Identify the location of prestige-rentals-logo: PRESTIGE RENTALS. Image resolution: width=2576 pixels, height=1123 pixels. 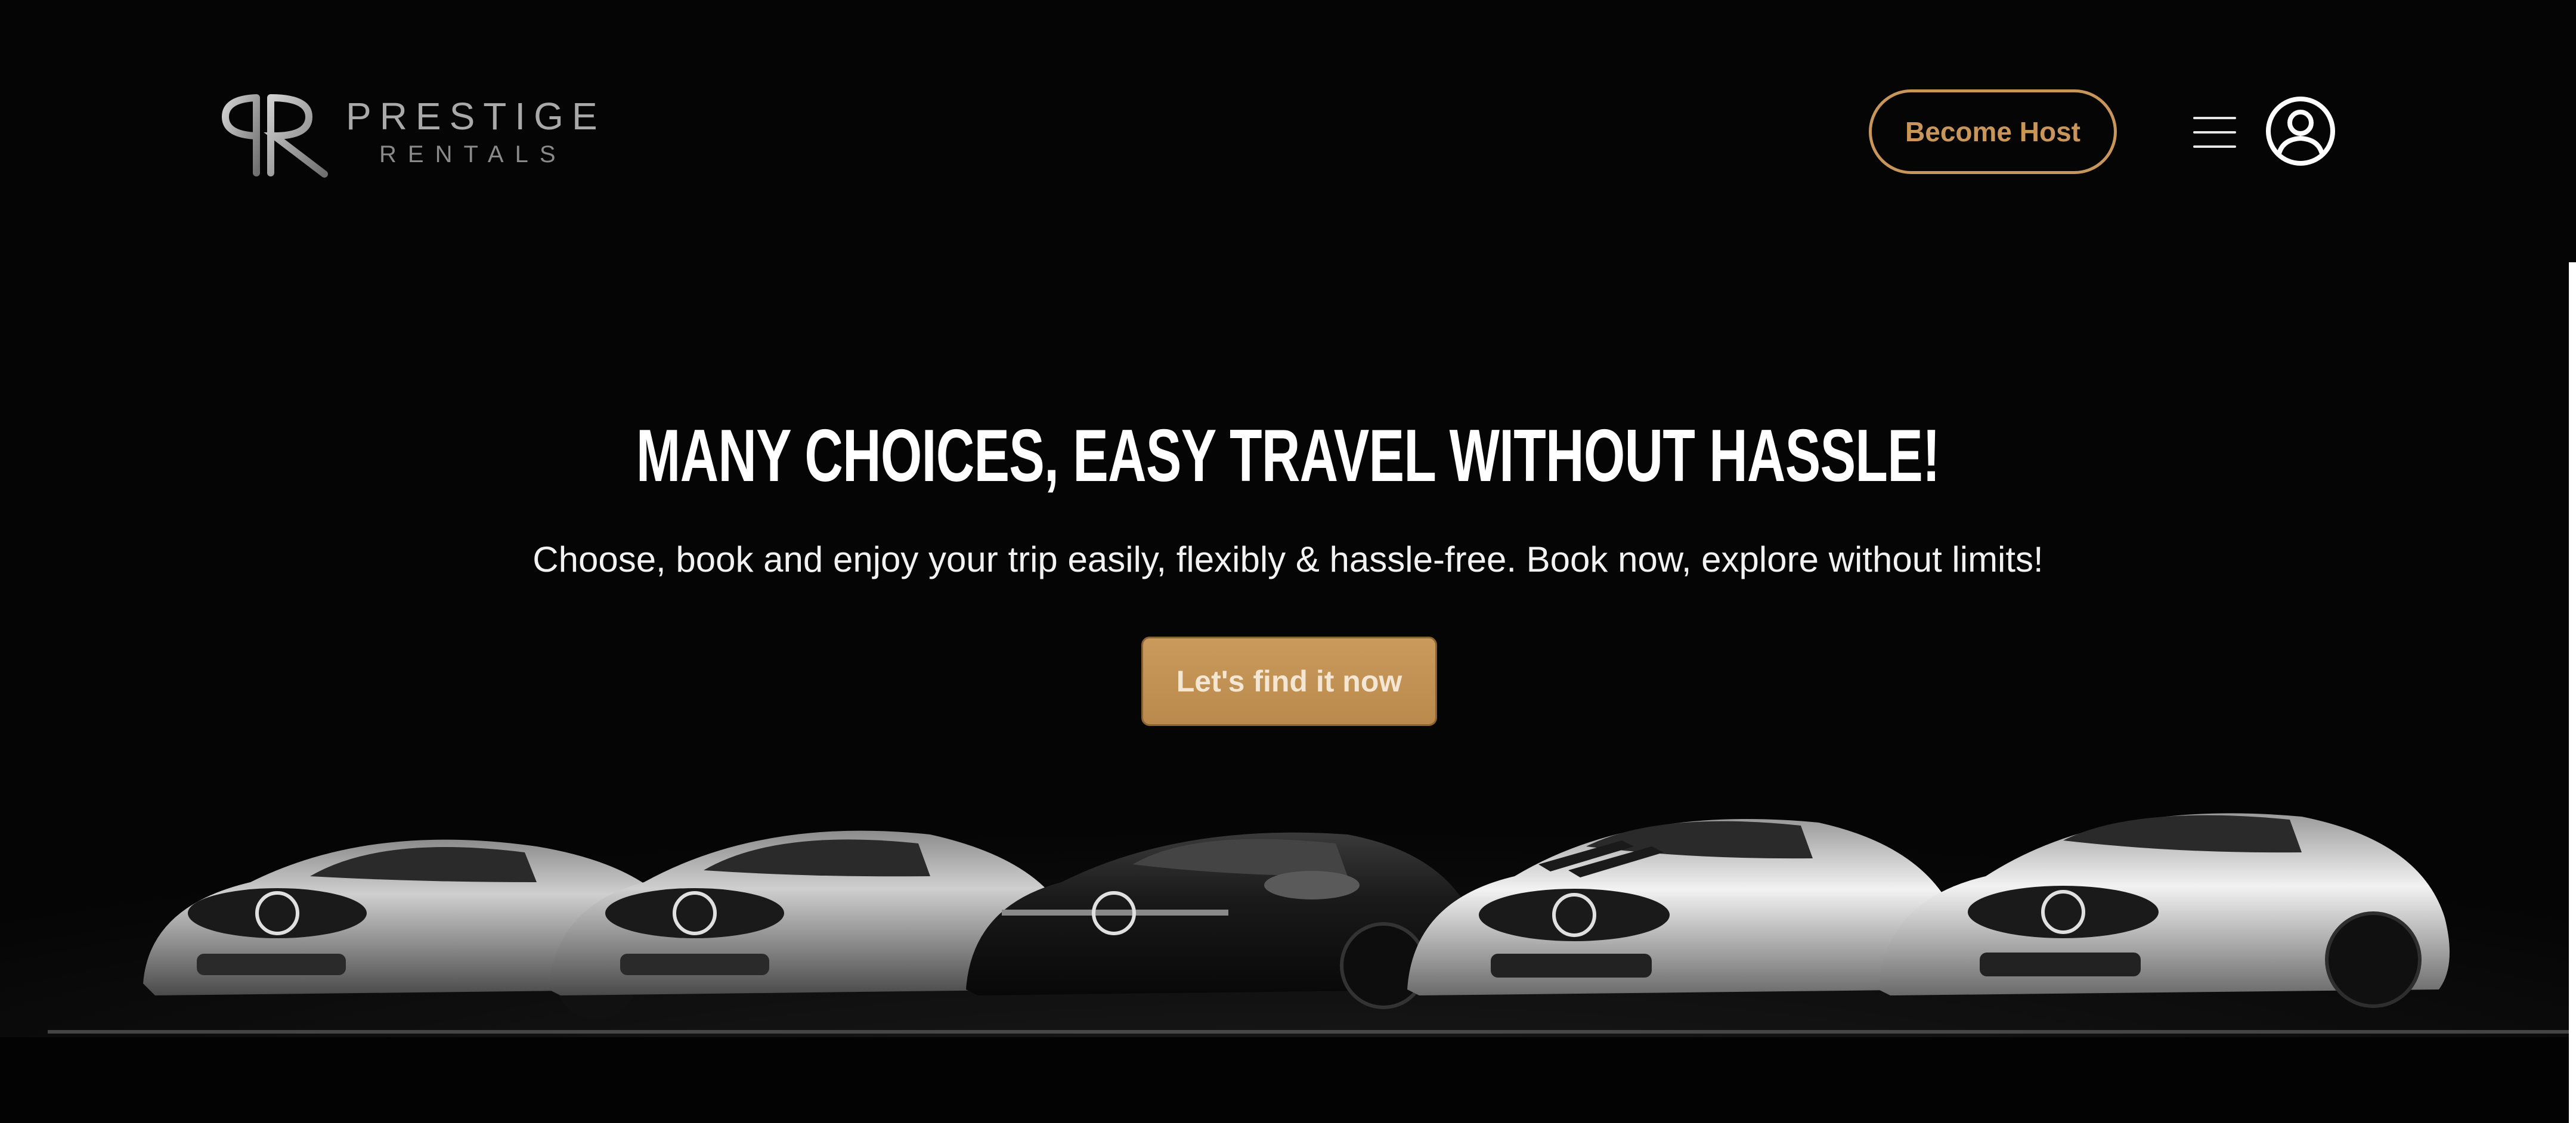
(408, 135).